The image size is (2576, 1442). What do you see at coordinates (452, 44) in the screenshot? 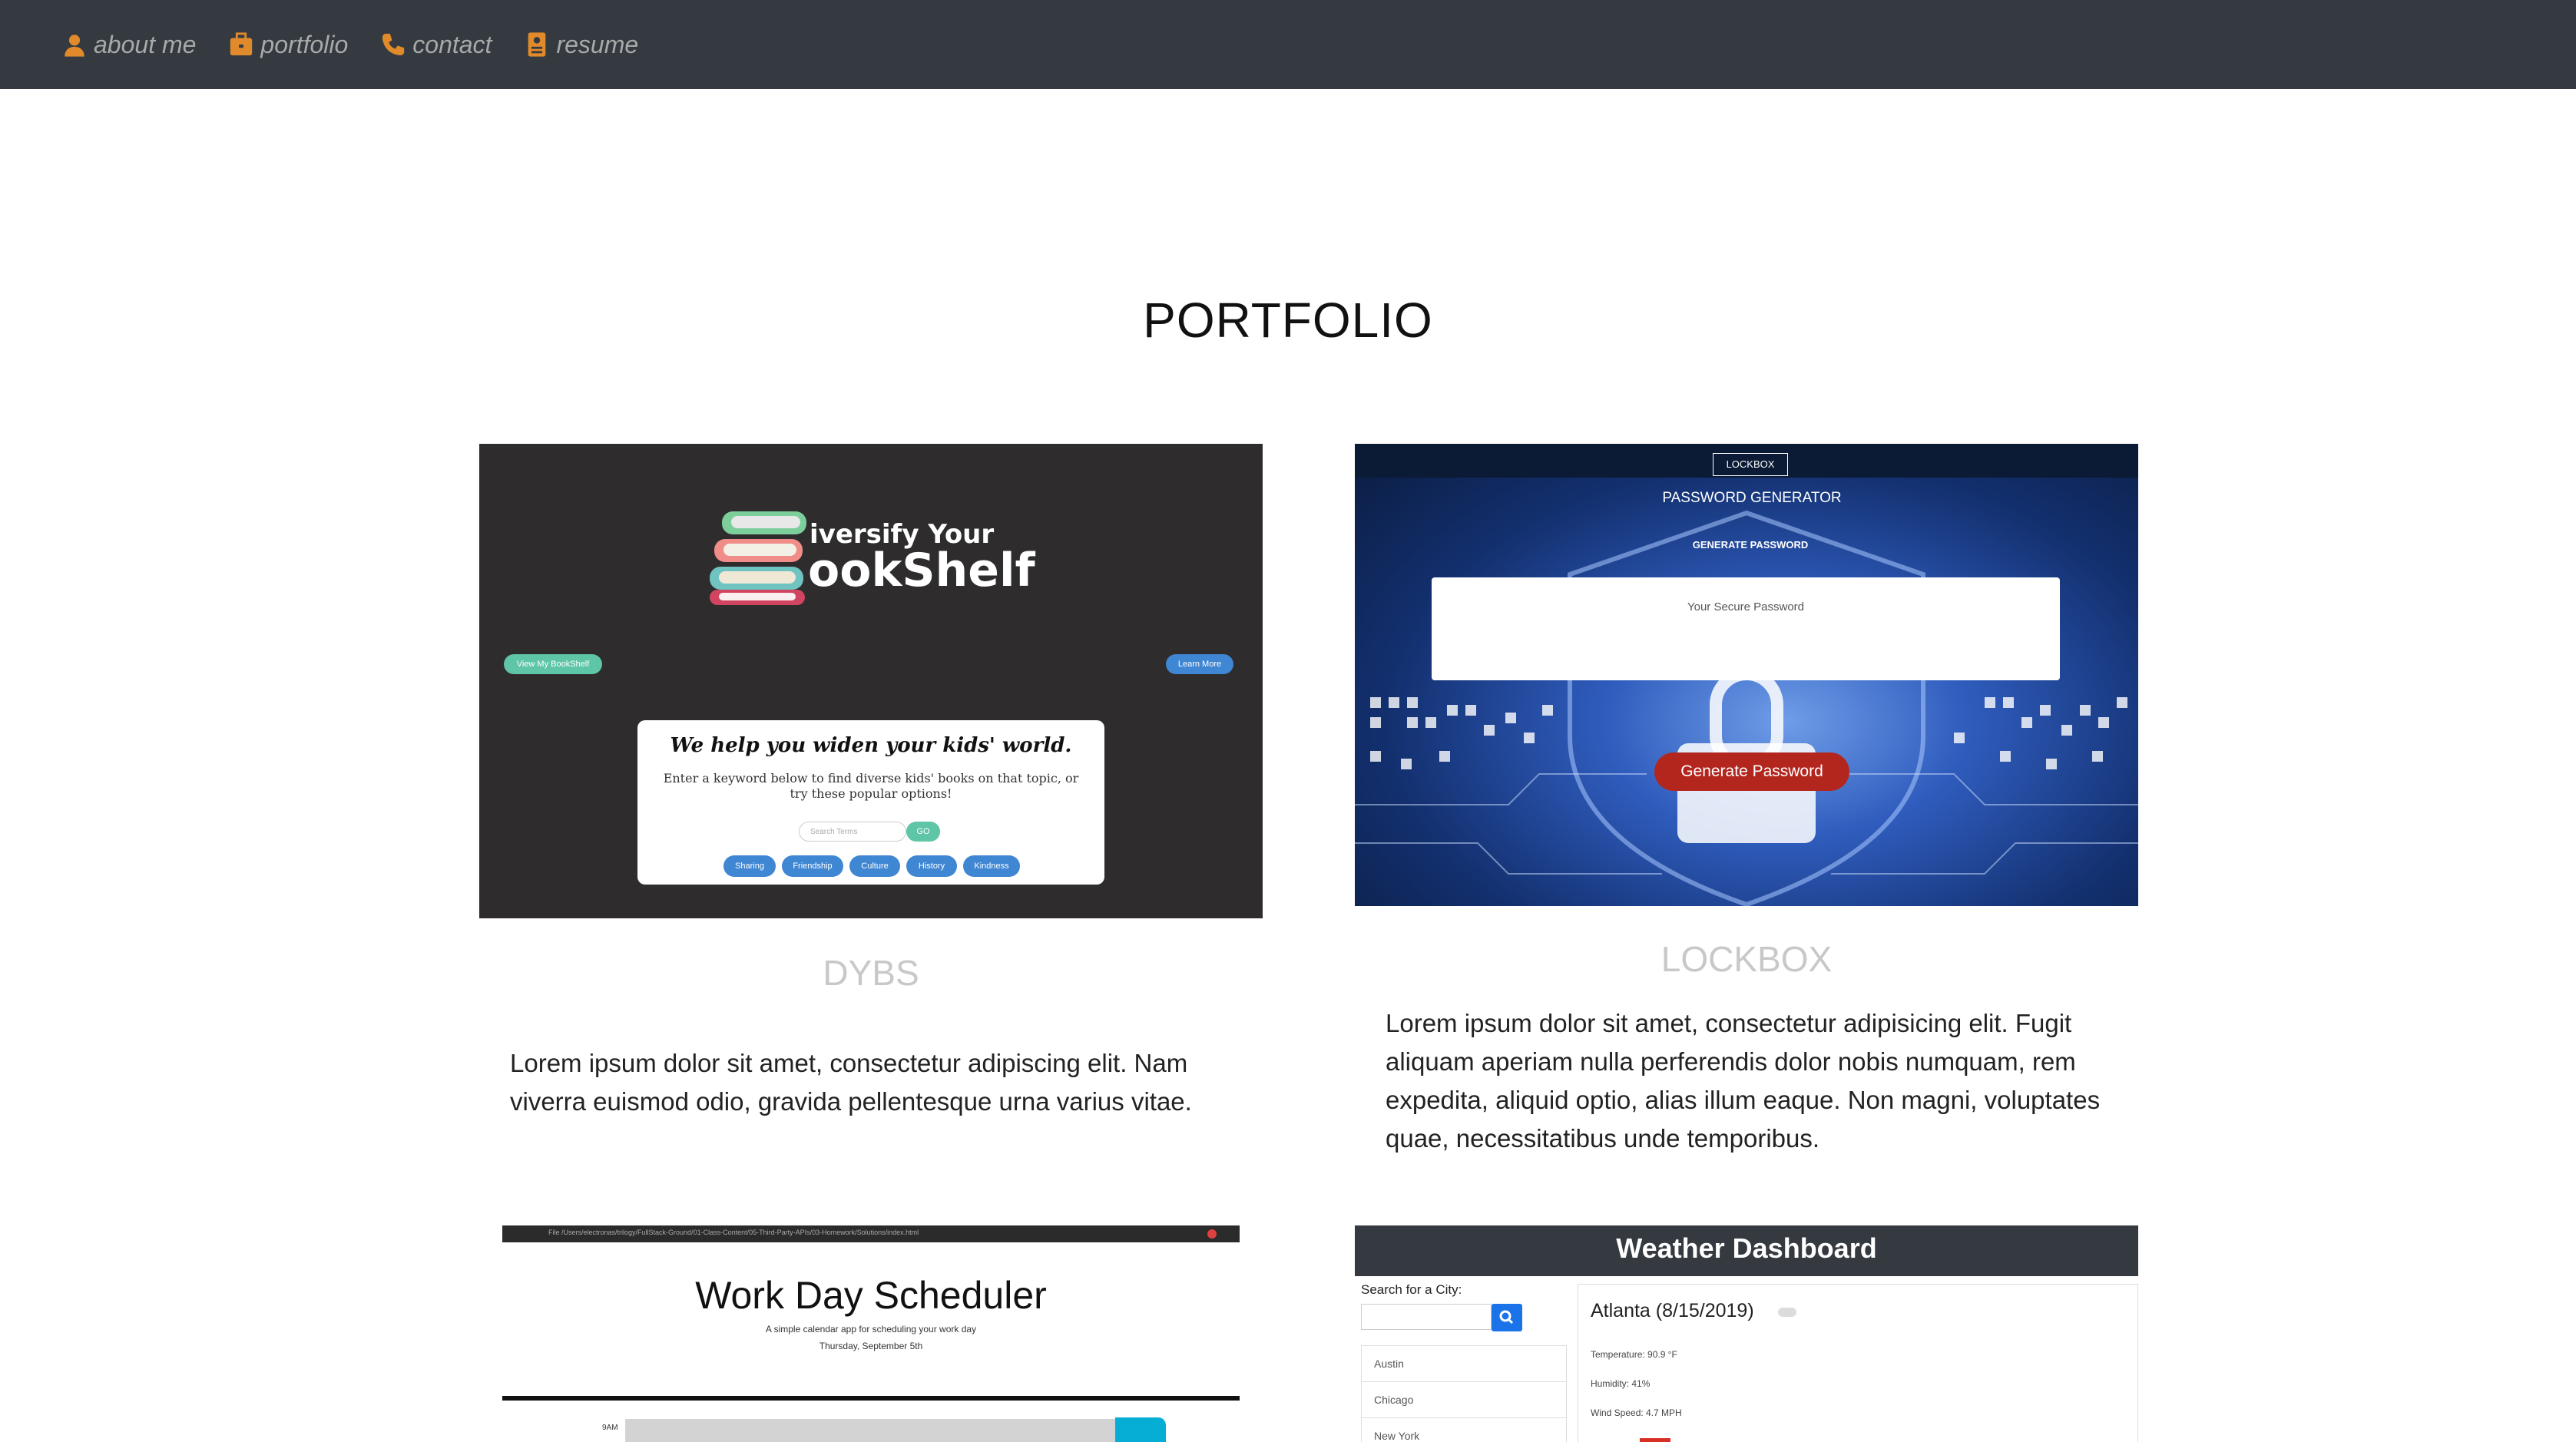
I see `nav-label: contact` at bounding box center [452, 44].